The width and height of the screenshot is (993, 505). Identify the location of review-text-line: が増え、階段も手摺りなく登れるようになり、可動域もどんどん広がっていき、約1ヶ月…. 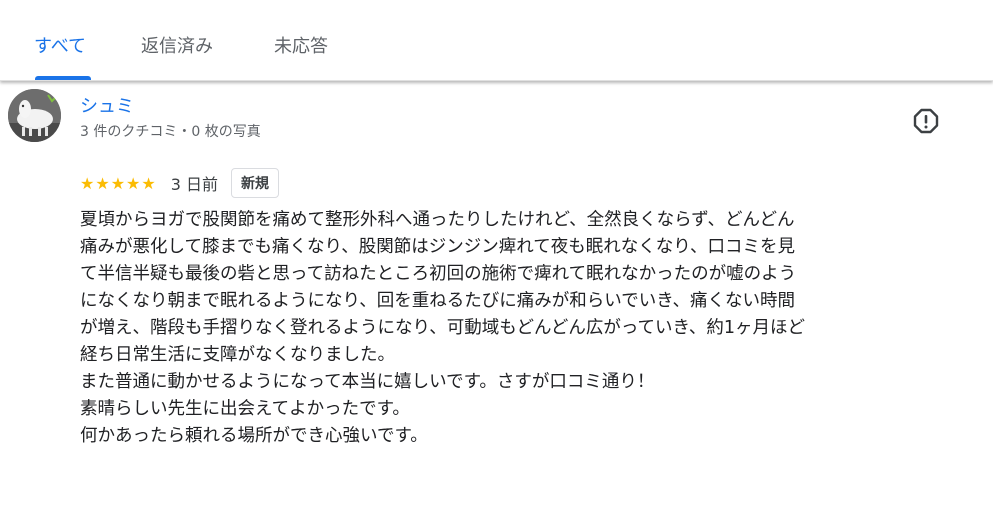
(442, 328).